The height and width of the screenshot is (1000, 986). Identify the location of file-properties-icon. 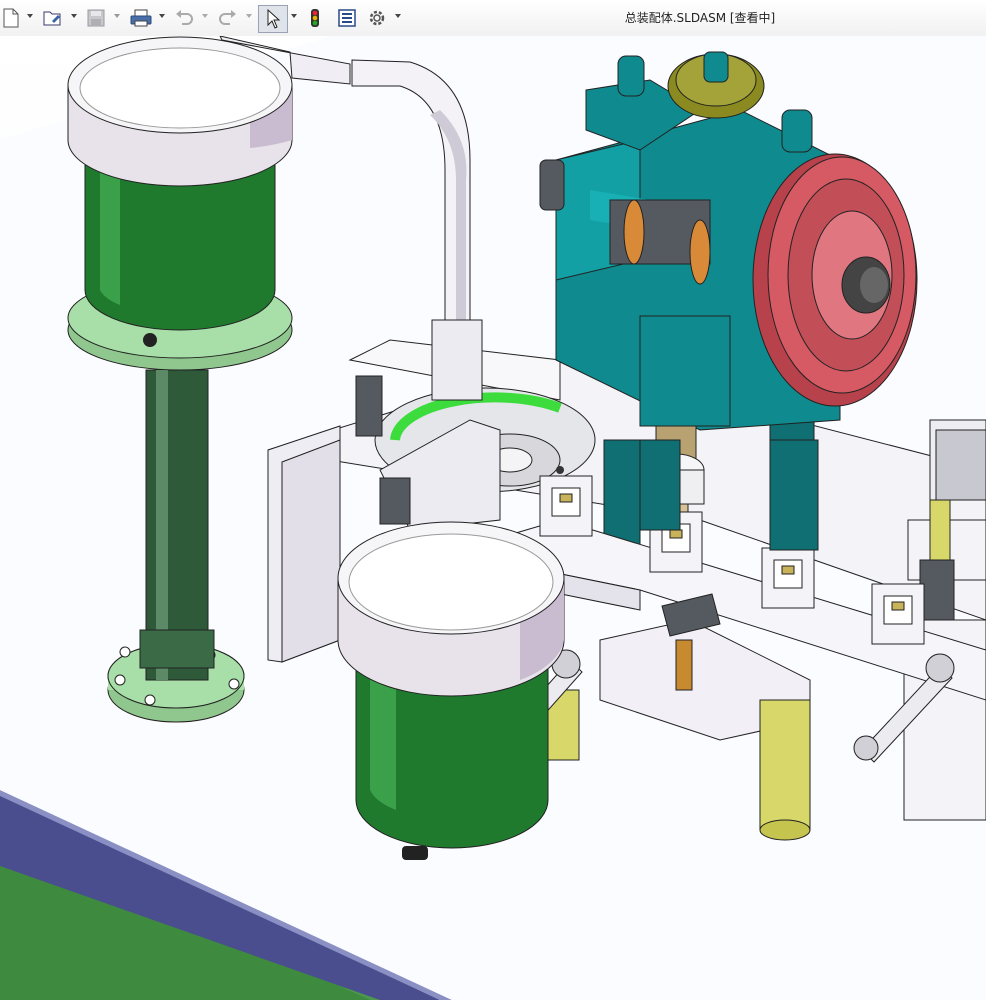
(347, 18).